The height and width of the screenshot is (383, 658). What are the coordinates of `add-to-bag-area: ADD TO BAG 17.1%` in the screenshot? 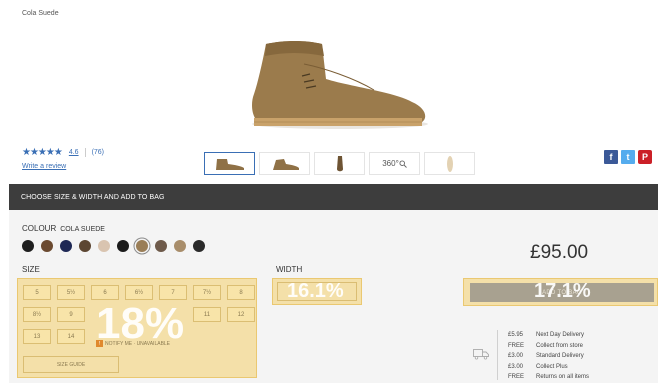 It's located at (560, 292).